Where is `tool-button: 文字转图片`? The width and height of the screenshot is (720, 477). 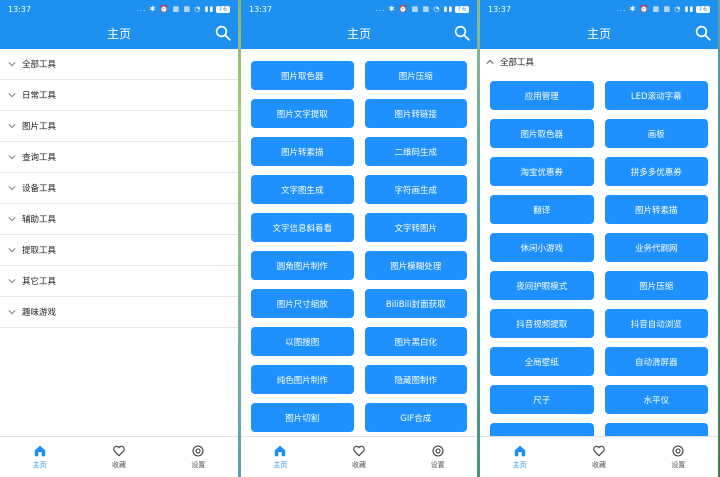 tool-button: 文字转图片 is located at coordinates (415, 227).